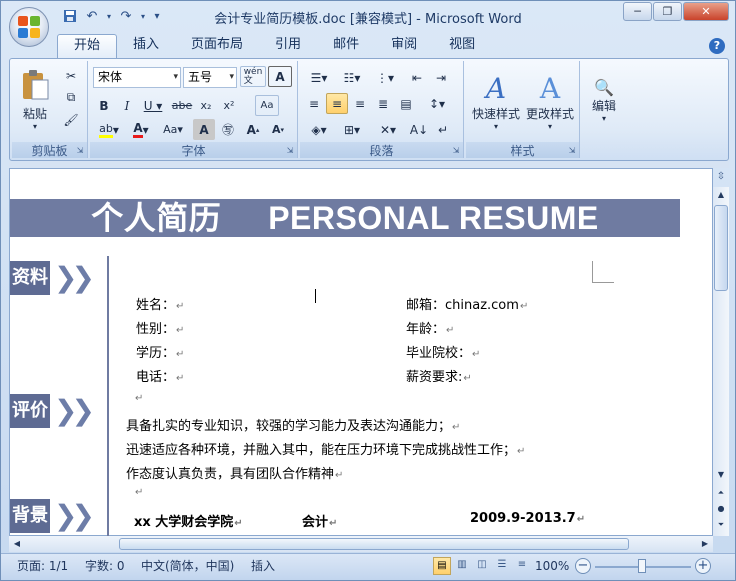  I want to click on subscript-button: x₂, so click(206, 105).